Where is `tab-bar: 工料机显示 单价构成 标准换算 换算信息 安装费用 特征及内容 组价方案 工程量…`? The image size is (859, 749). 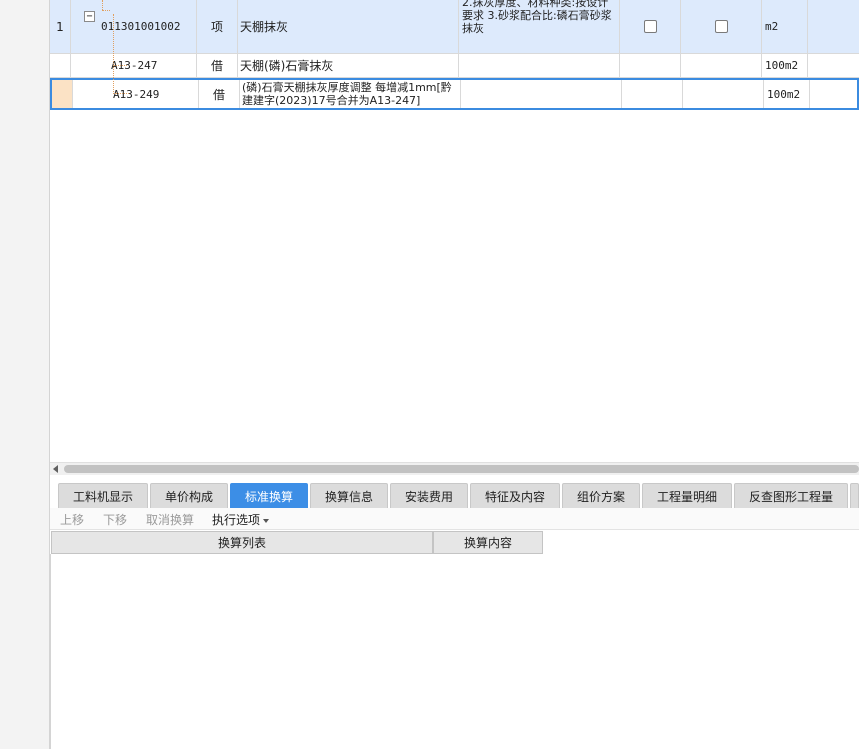
tab-bar: 工料机显示 单价构成 标准换算 换算信息 安装费用 特征及内容 组价方案 工程量… is located at coordinates (454, 494).